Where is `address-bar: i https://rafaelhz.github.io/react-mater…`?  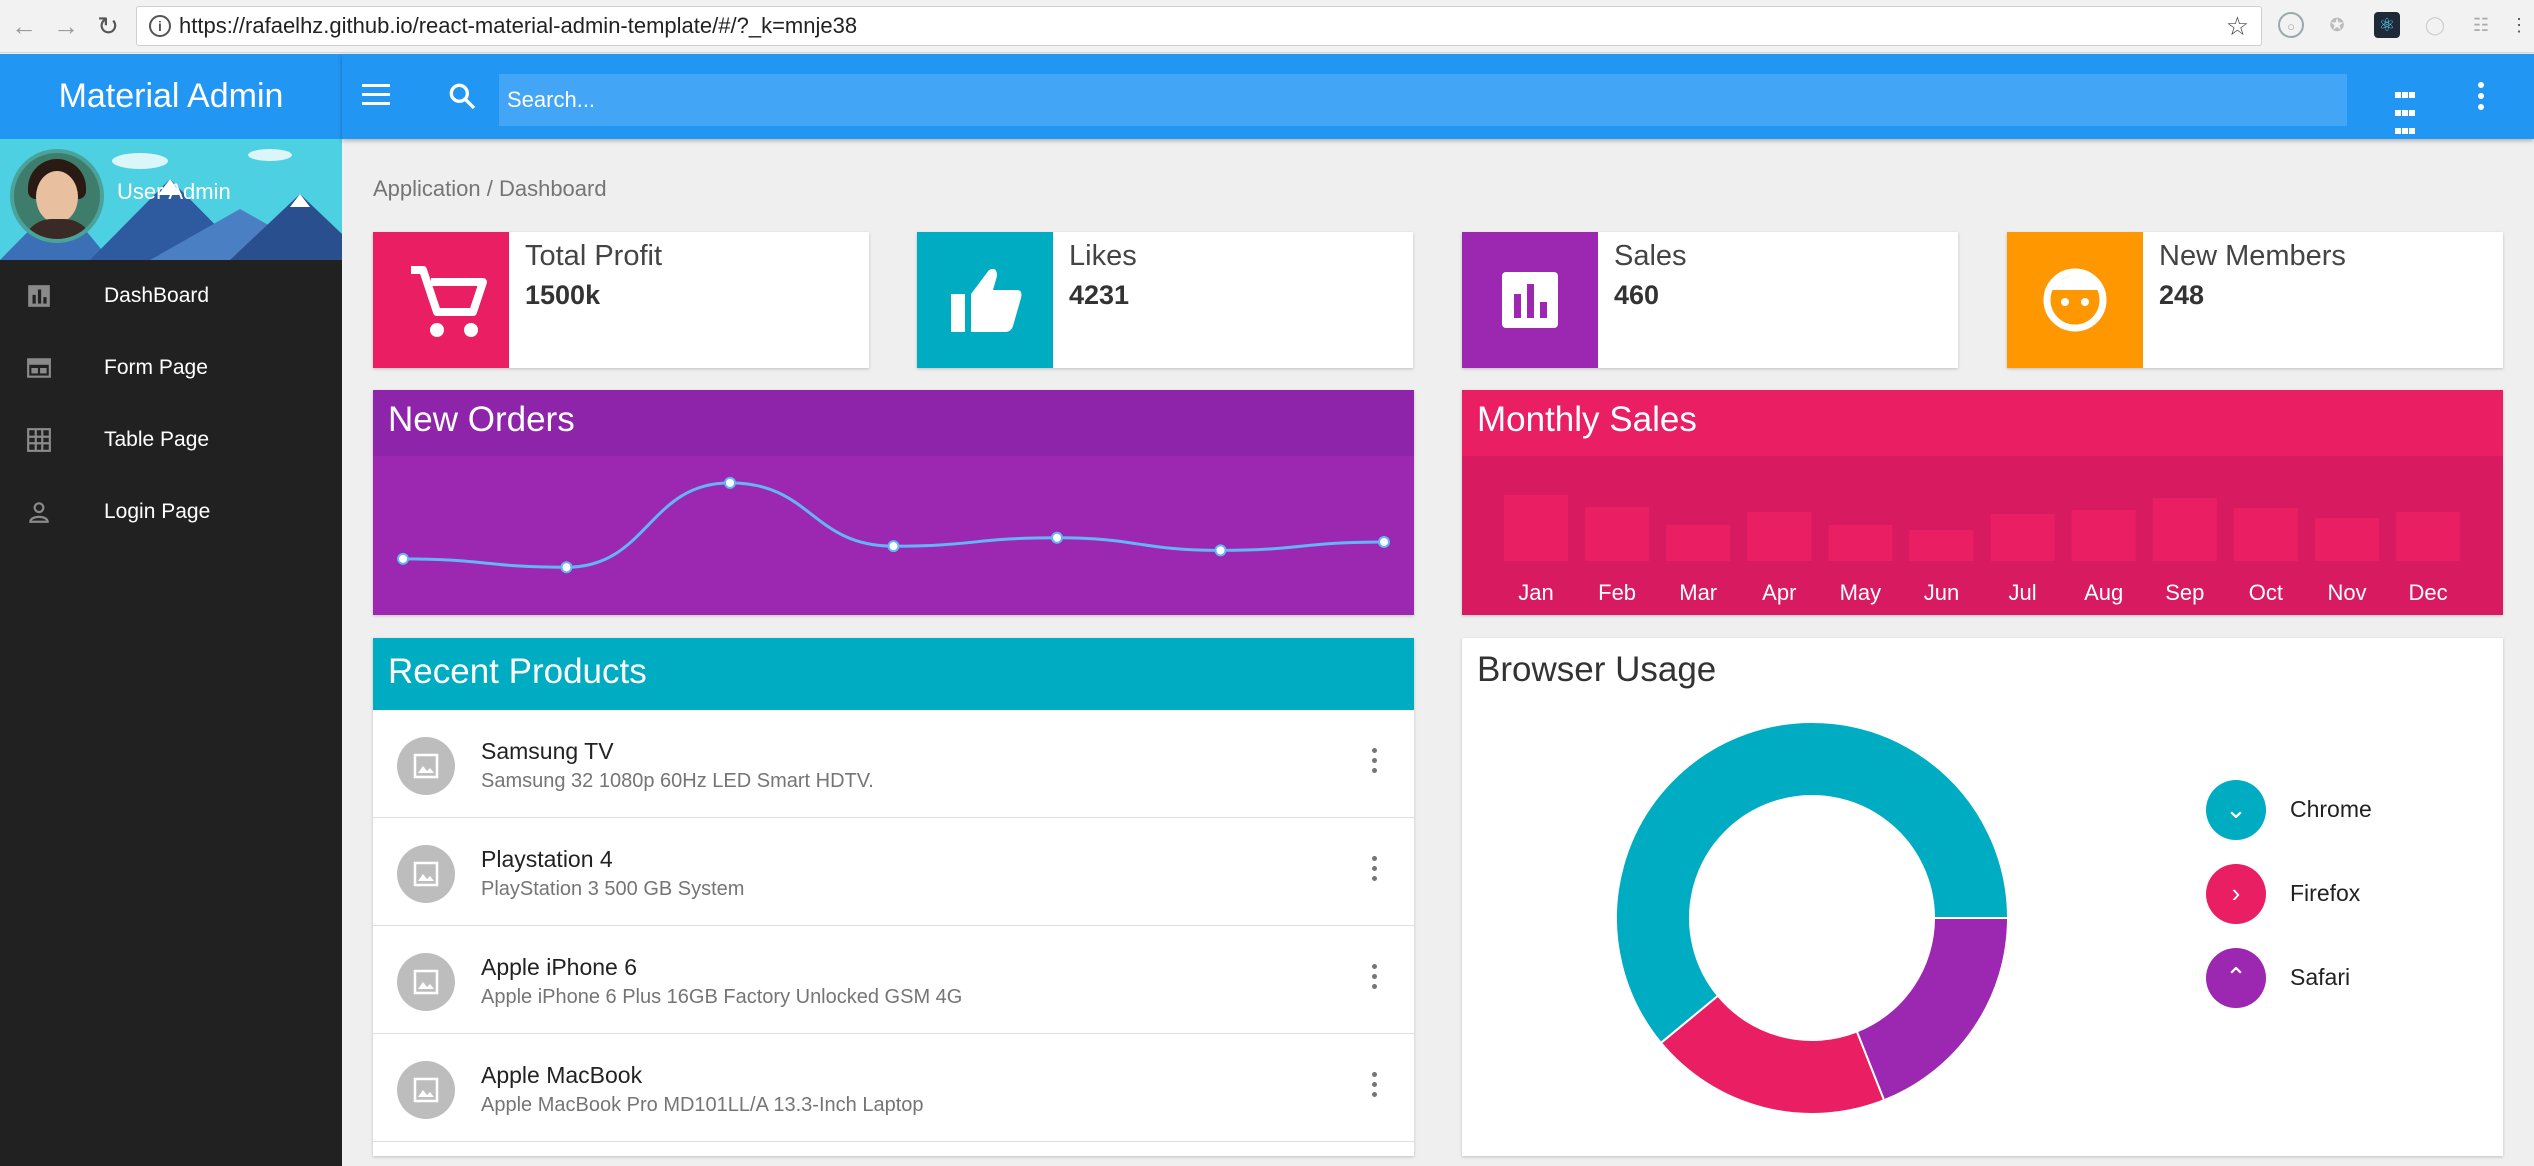
address-bar: i https://rafaelhz.github.io/react-mater… is located at coordinates (1199, 26).